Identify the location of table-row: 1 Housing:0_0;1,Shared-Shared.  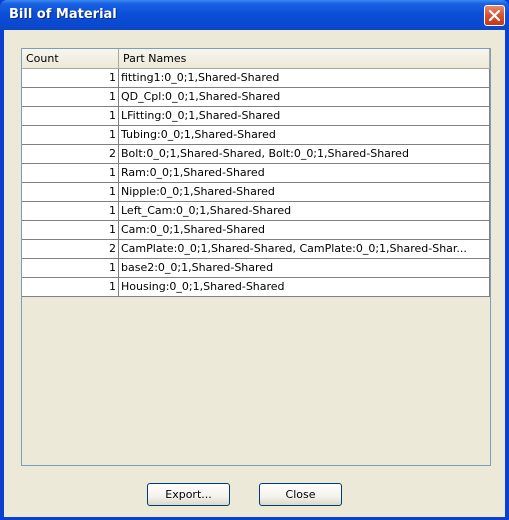
(256, 287).